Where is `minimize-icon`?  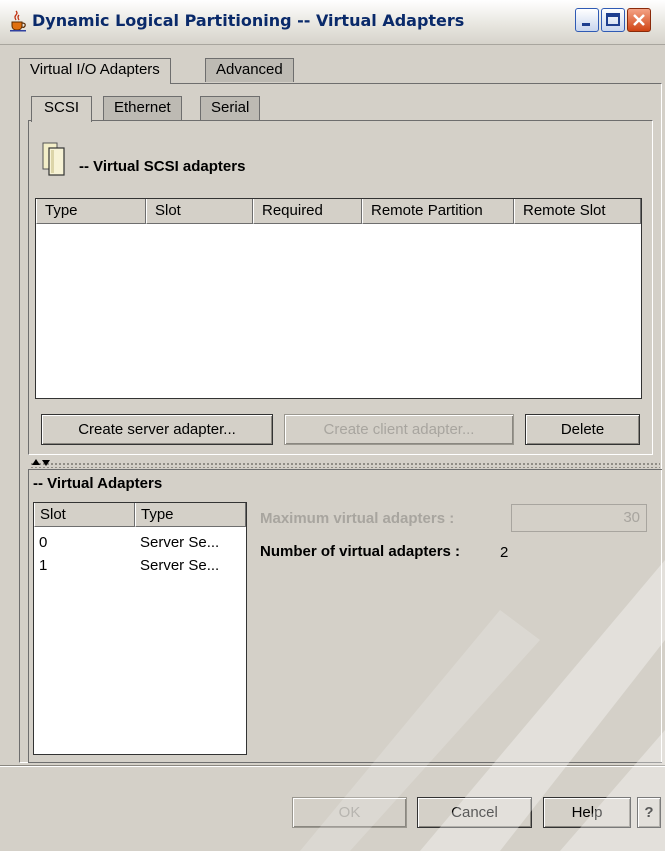 minimize-icon is located at coordinates (586, 24).